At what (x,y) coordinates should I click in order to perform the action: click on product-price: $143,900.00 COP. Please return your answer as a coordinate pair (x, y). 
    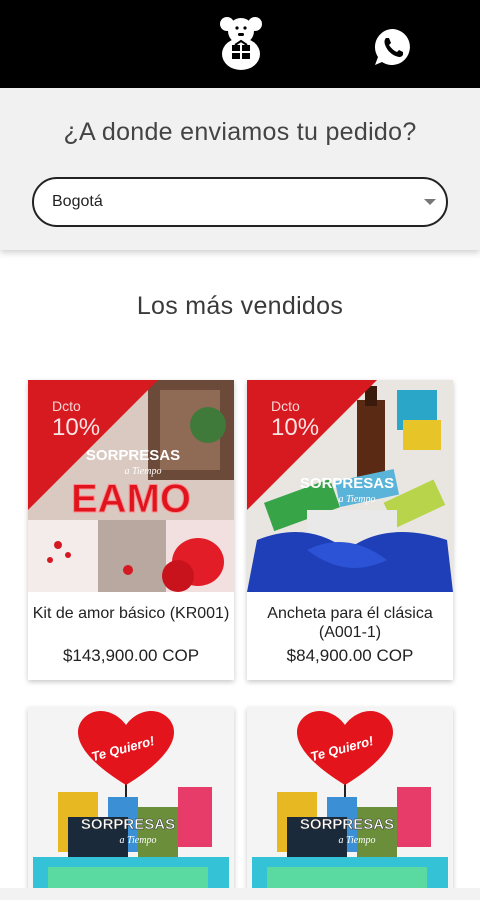
    Looking at the image, I should click on (131, 655).